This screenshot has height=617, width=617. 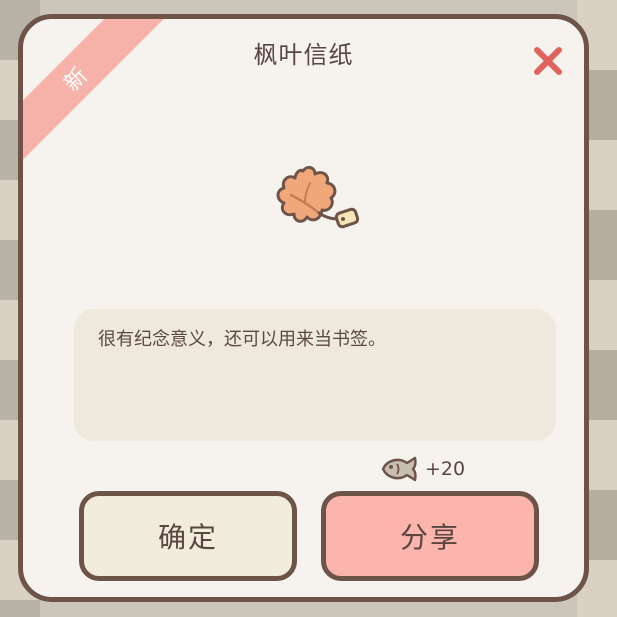 I want to click on close-icon, so click(x=548, y=61).